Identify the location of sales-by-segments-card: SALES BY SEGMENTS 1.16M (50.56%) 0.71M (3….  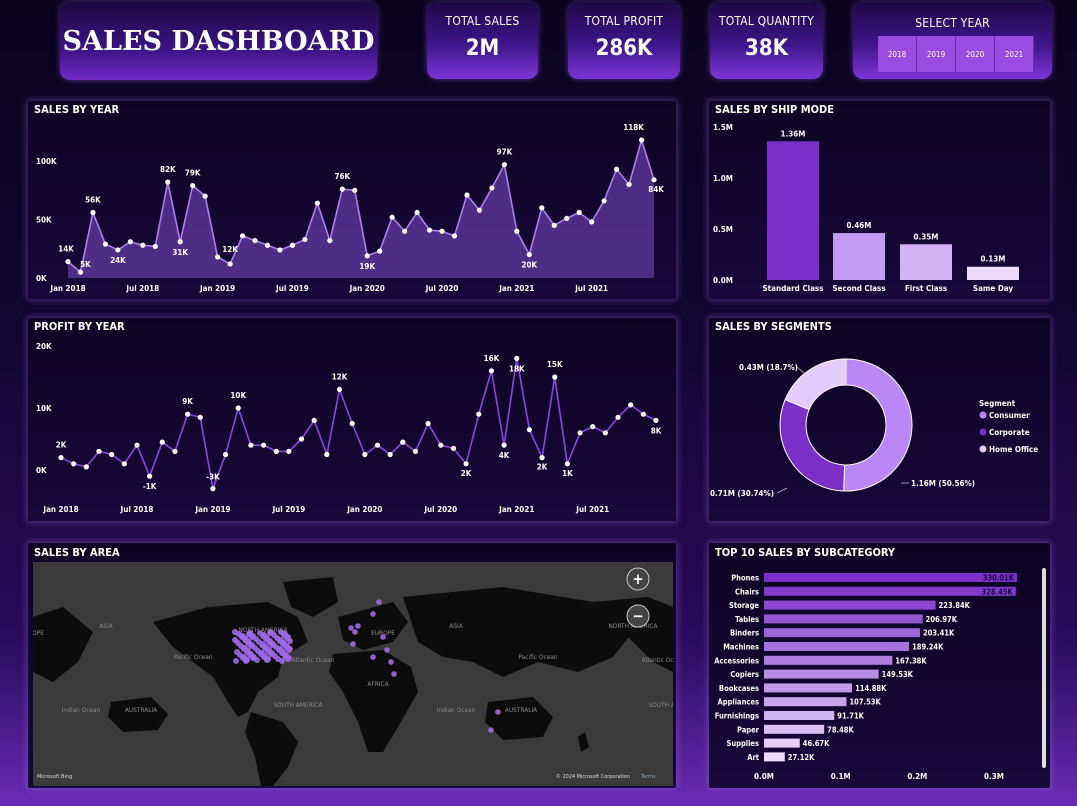
(879, 419).